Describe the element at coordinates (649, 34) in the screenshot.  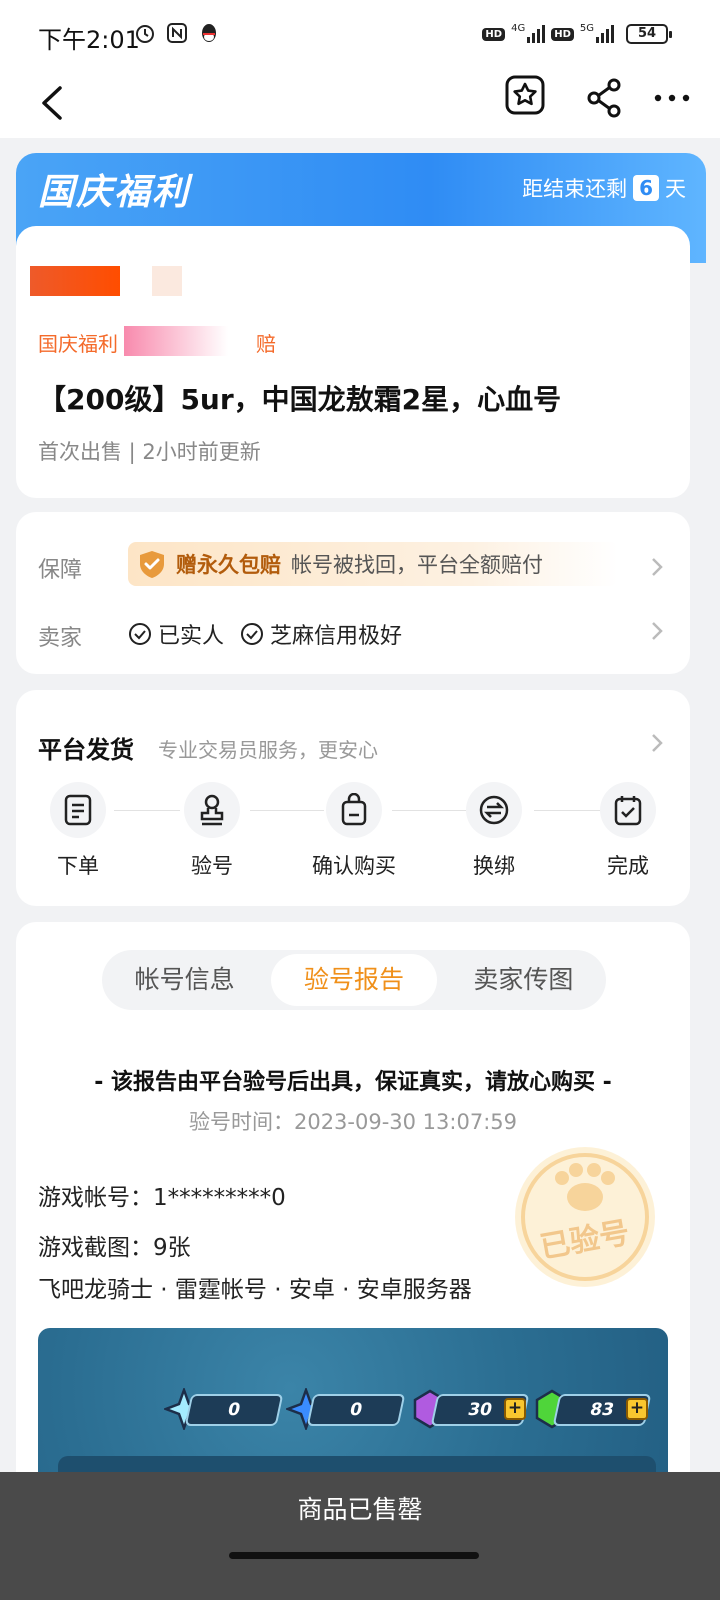
I see `battery-icon: 54` at that location.